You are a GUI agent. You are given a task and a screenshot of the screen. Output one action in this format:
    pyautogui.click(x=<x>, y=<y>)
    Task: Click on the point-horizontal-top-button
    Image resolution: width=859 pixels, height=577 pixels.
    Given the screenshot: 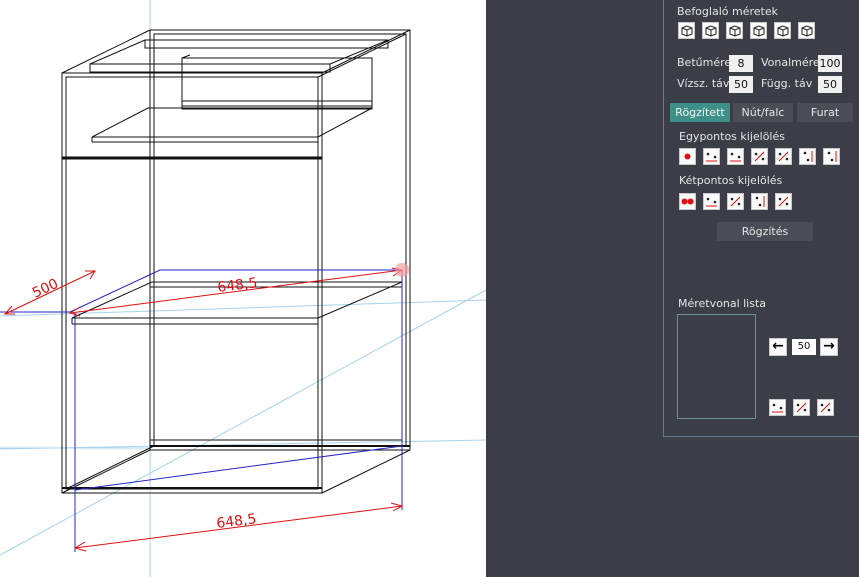 What is the action you would take?
    pyautogui.click(x=735, y=156)
    